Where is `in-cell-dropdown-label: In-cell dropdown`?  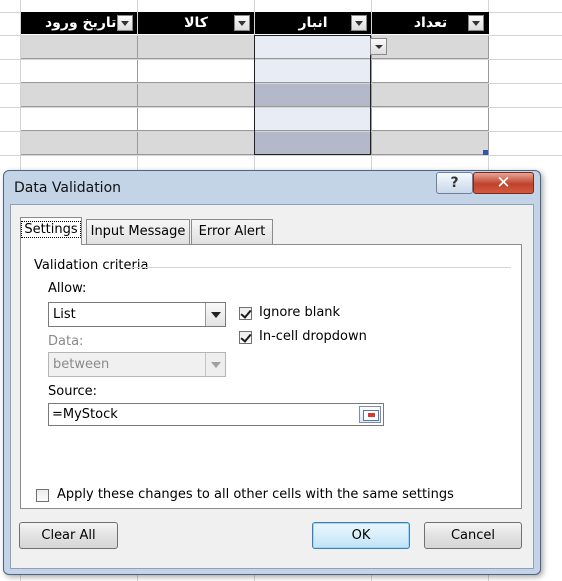 in-cell-dropdown-label: In-cell dropdown is located at coordinates (313, 336).